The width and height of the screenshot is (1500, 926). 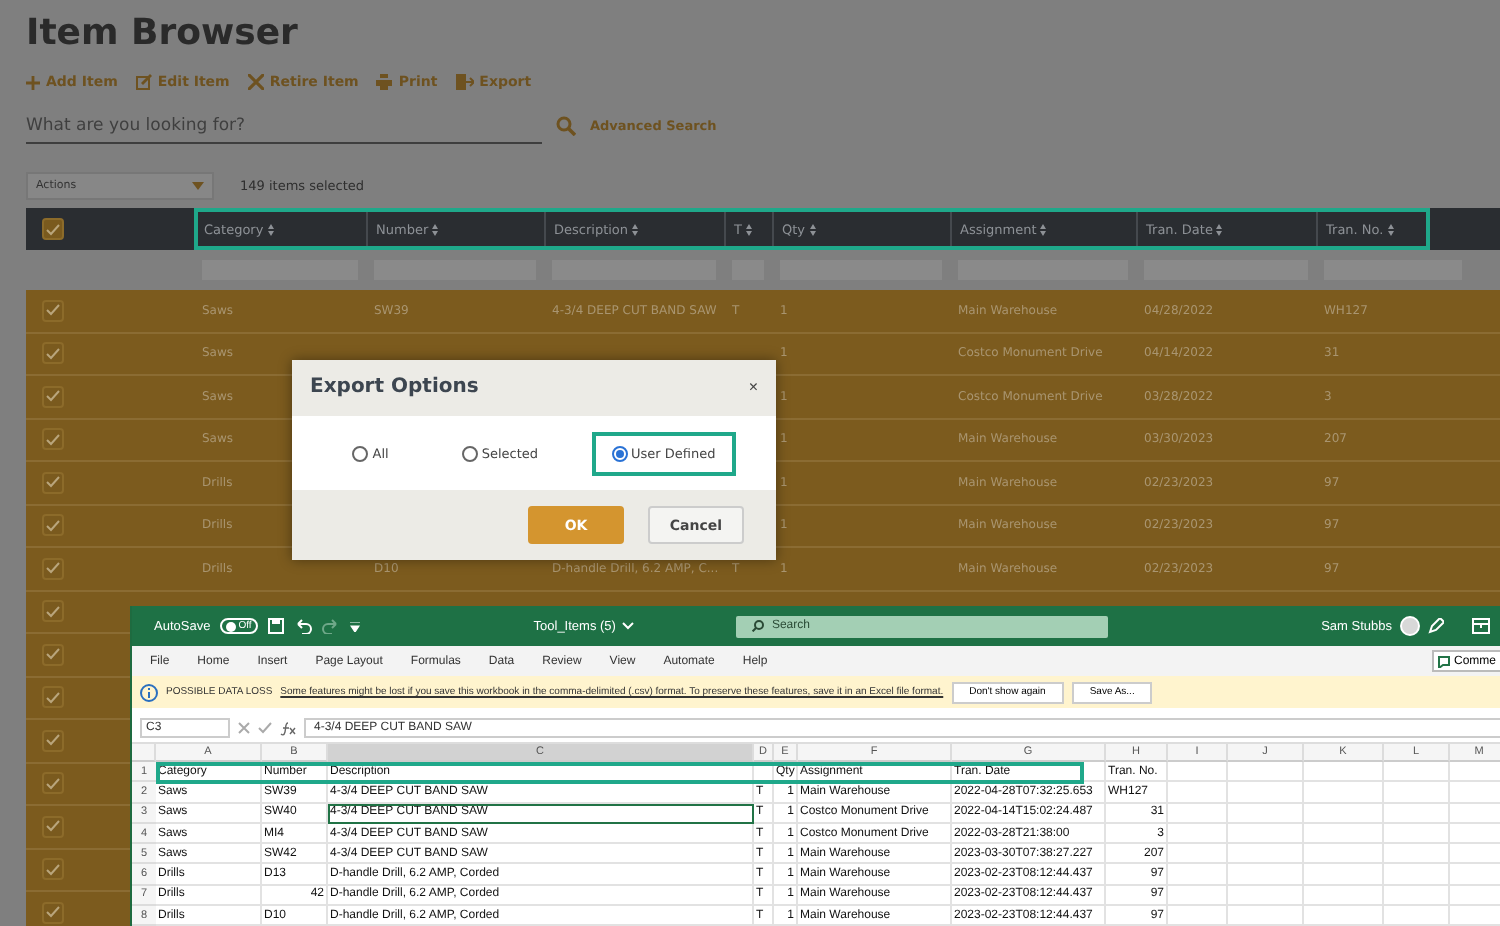 What do you see at coordinates (394, 387) in the screenshot?
I see `dialog-title: Export Options` at bounding box center [394, 387].